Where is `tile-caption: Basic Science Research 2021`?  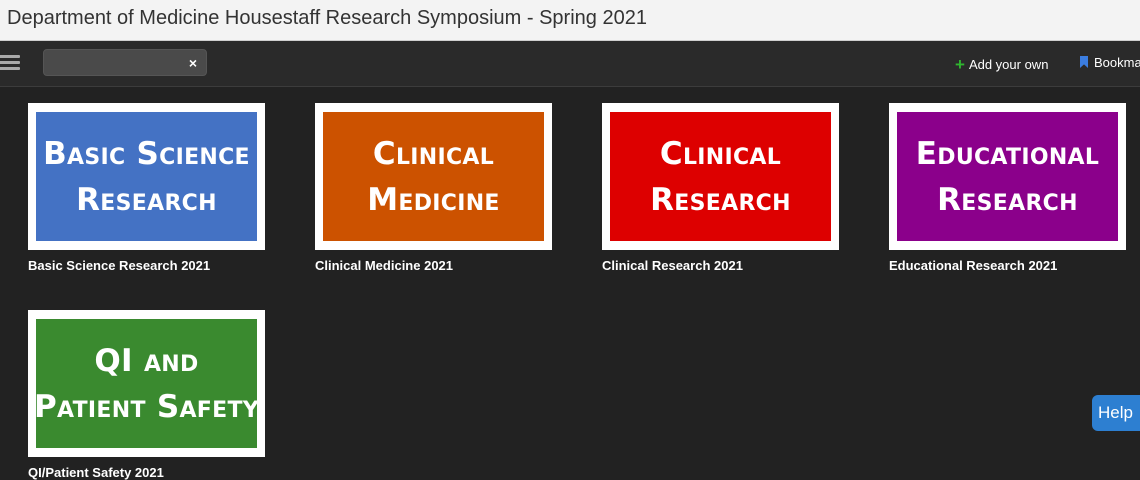 tile-caption: Basic Science Research 2021 is located at coordinates (146, 265).